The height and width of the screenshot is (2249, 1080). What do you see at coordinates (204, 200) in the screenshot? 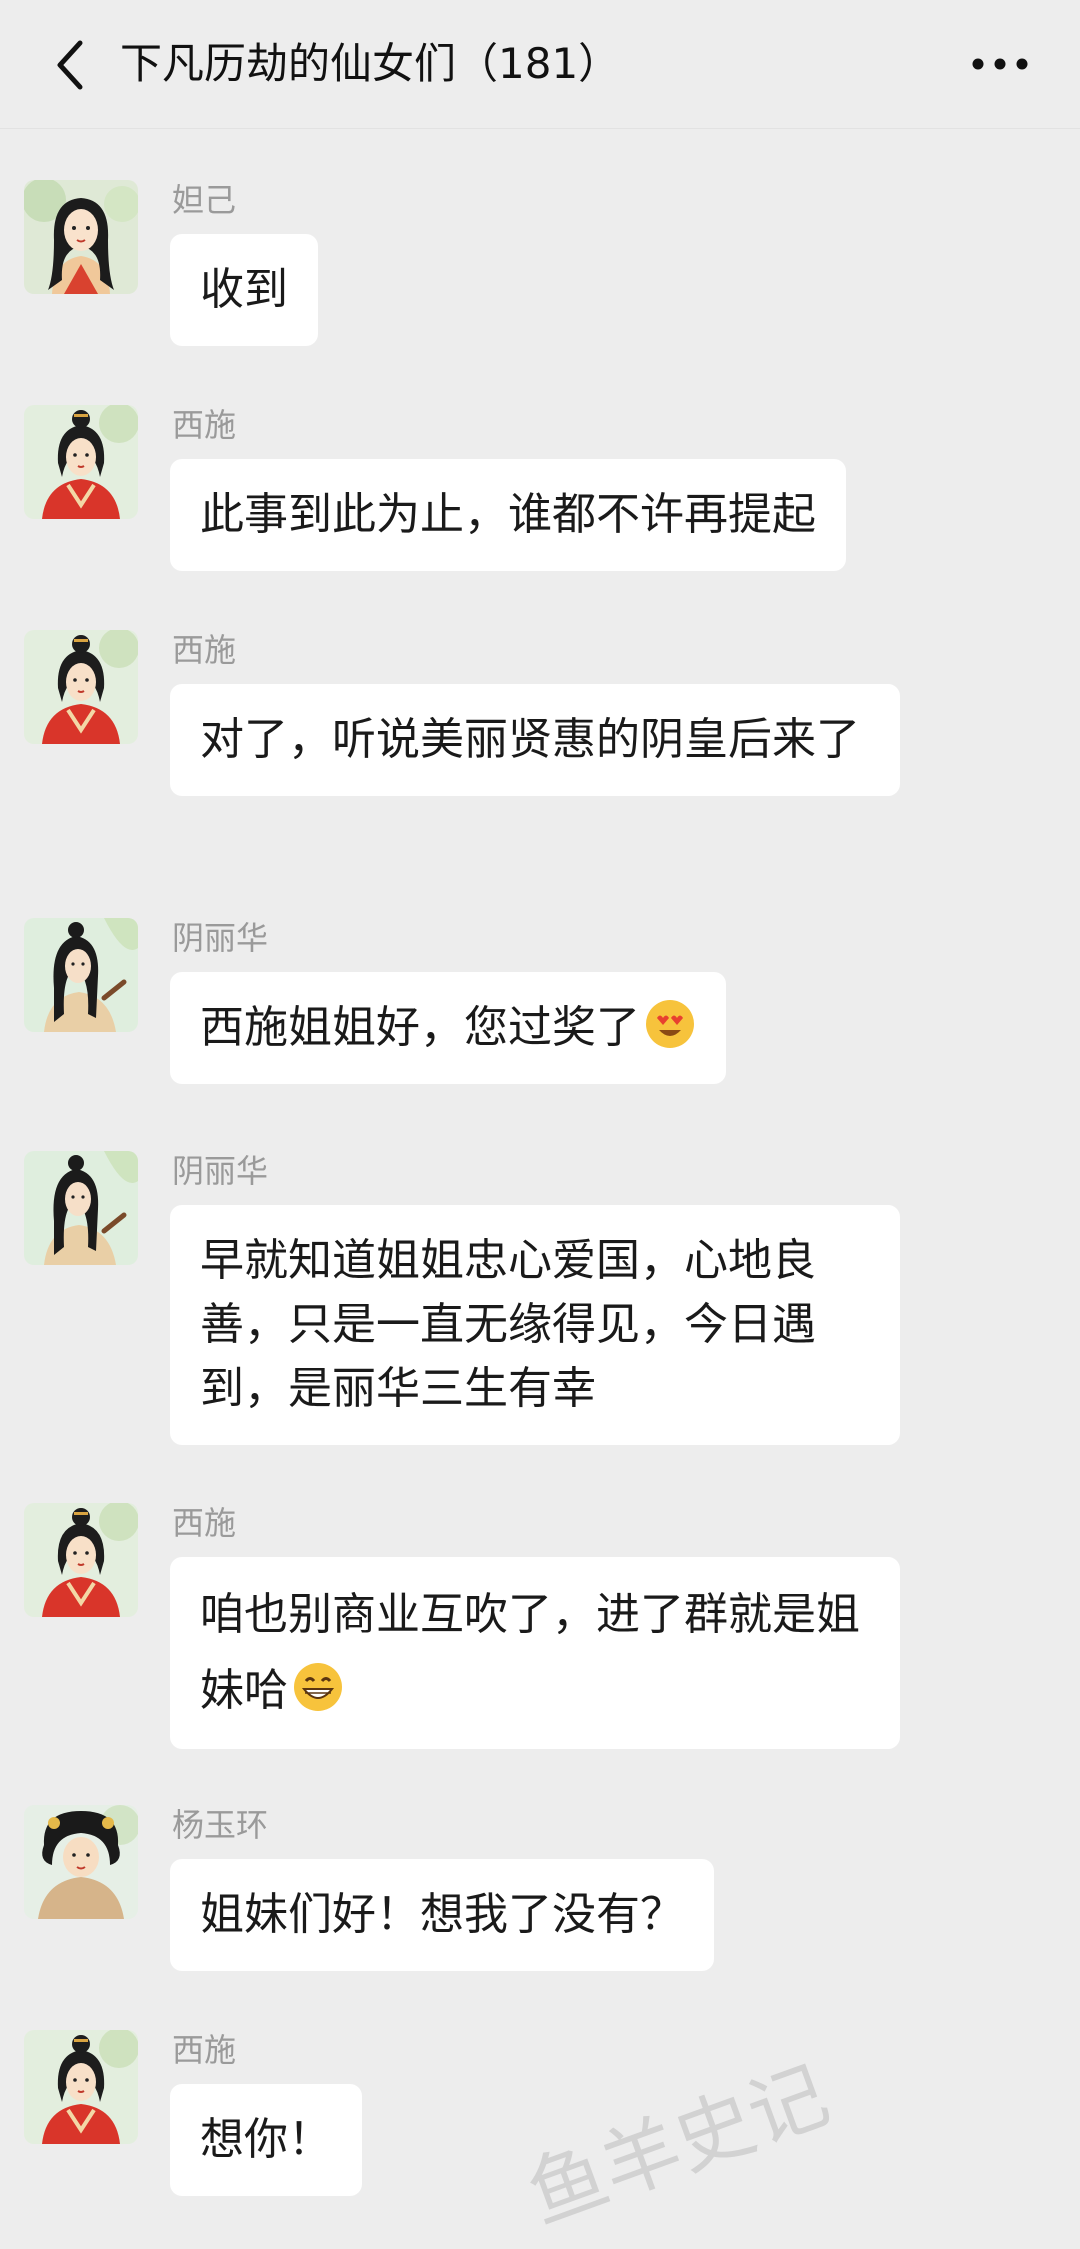
I see `sender-name: 妲己` at bounding box center [204, 200].